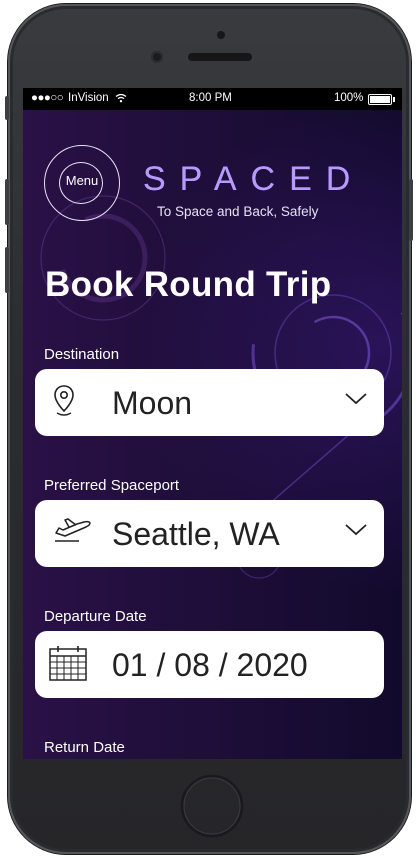 The width and height of the screenshot is (419, 858). I want to click on airplane-takeoff-icon, so click(73, 533).